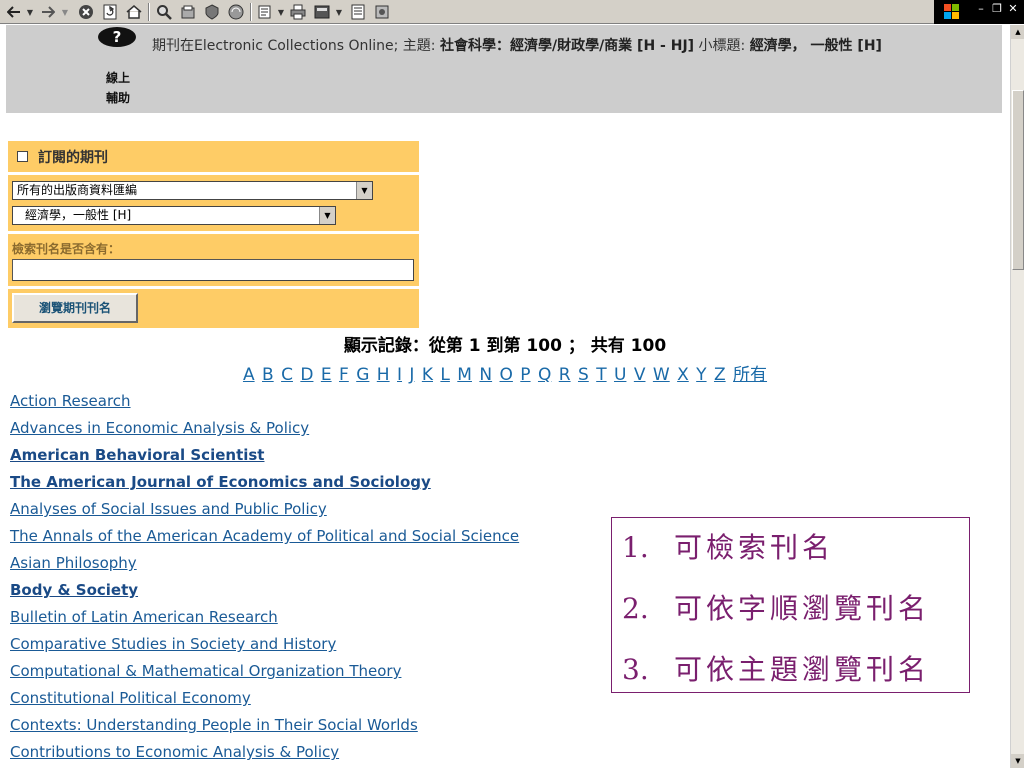  What do you see at coordinates (362, 375) in the screenshot?
I see `alpha-link: G` at bounding box center [362, 375].